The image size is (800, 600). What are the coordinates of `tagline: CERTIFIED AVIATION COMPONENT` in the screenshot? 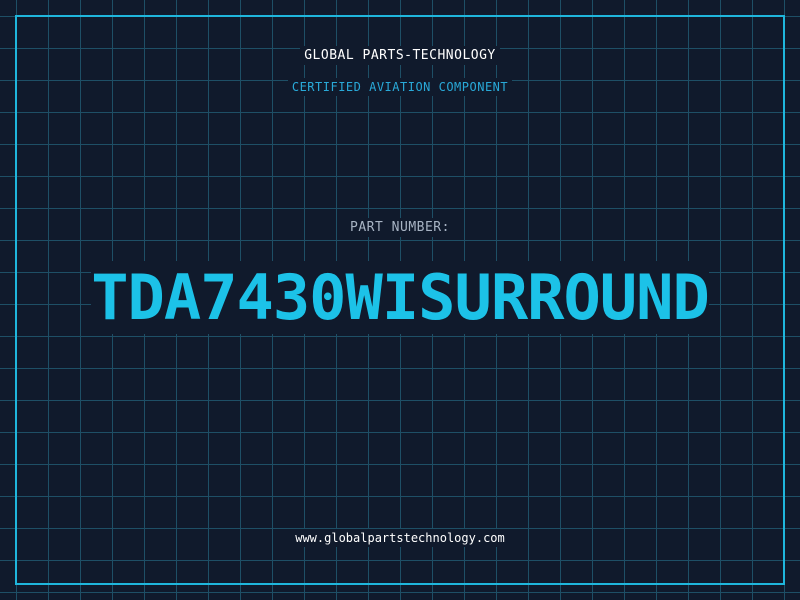 It's located at (400, 87).